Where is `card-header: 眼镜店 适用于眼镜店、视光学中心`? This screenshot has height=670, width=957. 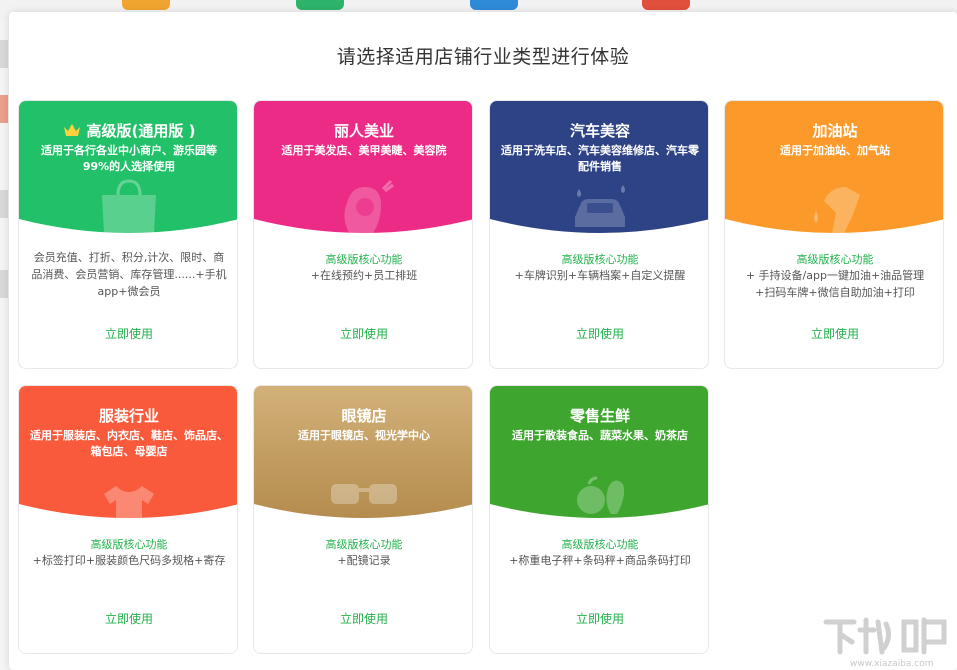 card-header: 眼镜店 适用于眼镜店、视光学中心 is located at coordinates (363, 456).